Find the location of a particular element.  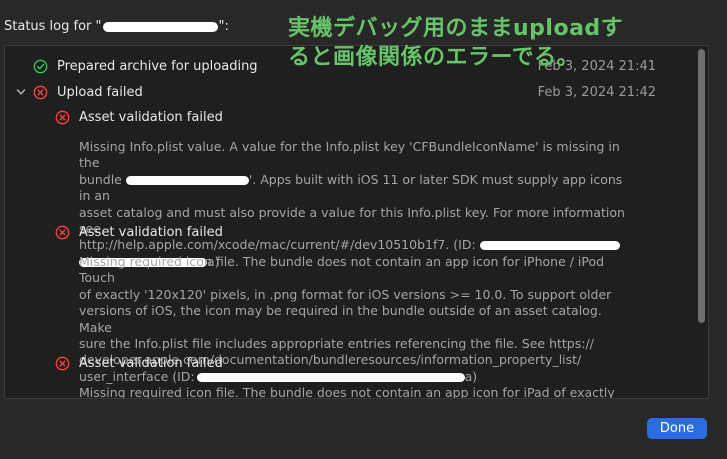

status-log-title-prefix: Status log for " is located at coordinates (53, 26).